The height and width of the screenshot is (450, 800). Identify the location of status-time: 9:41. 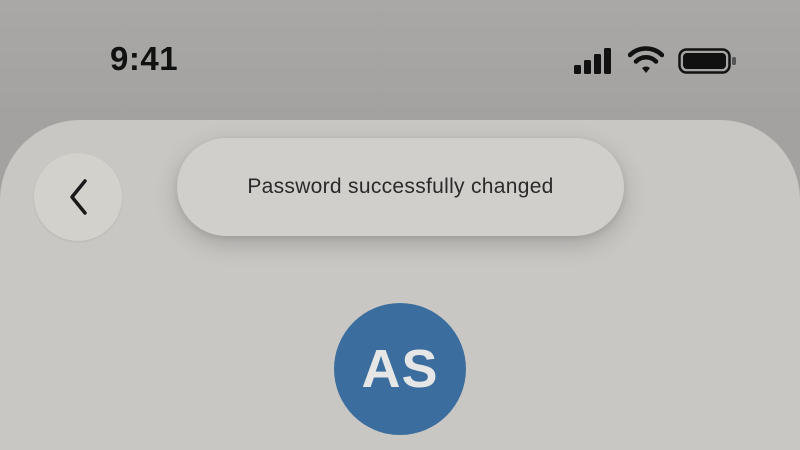
(144, 58).